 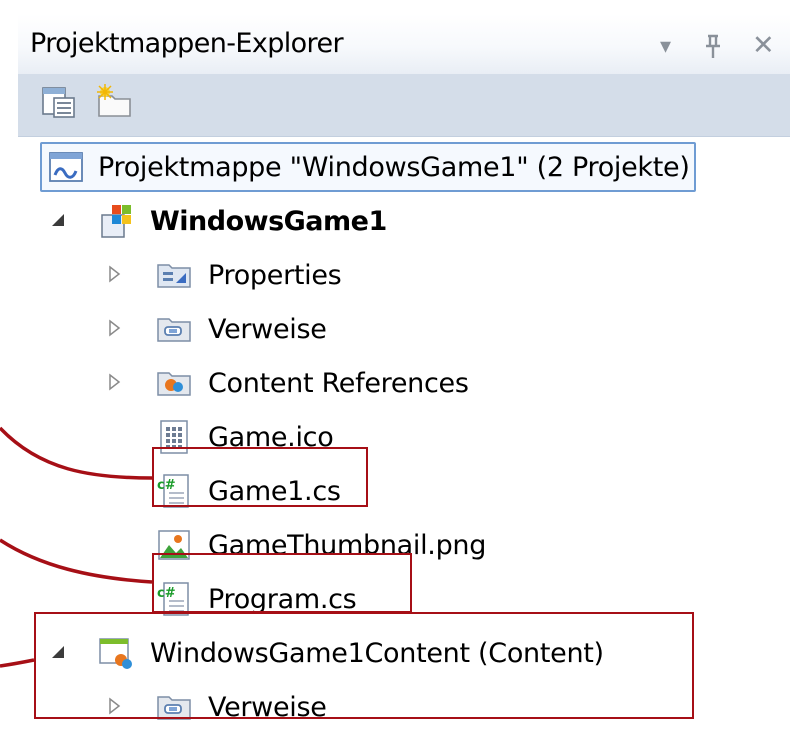 What do you see at coordinates (404, 105) in the screenshot?
I see `explorer-toolbar` at bounding box center [404, 105].